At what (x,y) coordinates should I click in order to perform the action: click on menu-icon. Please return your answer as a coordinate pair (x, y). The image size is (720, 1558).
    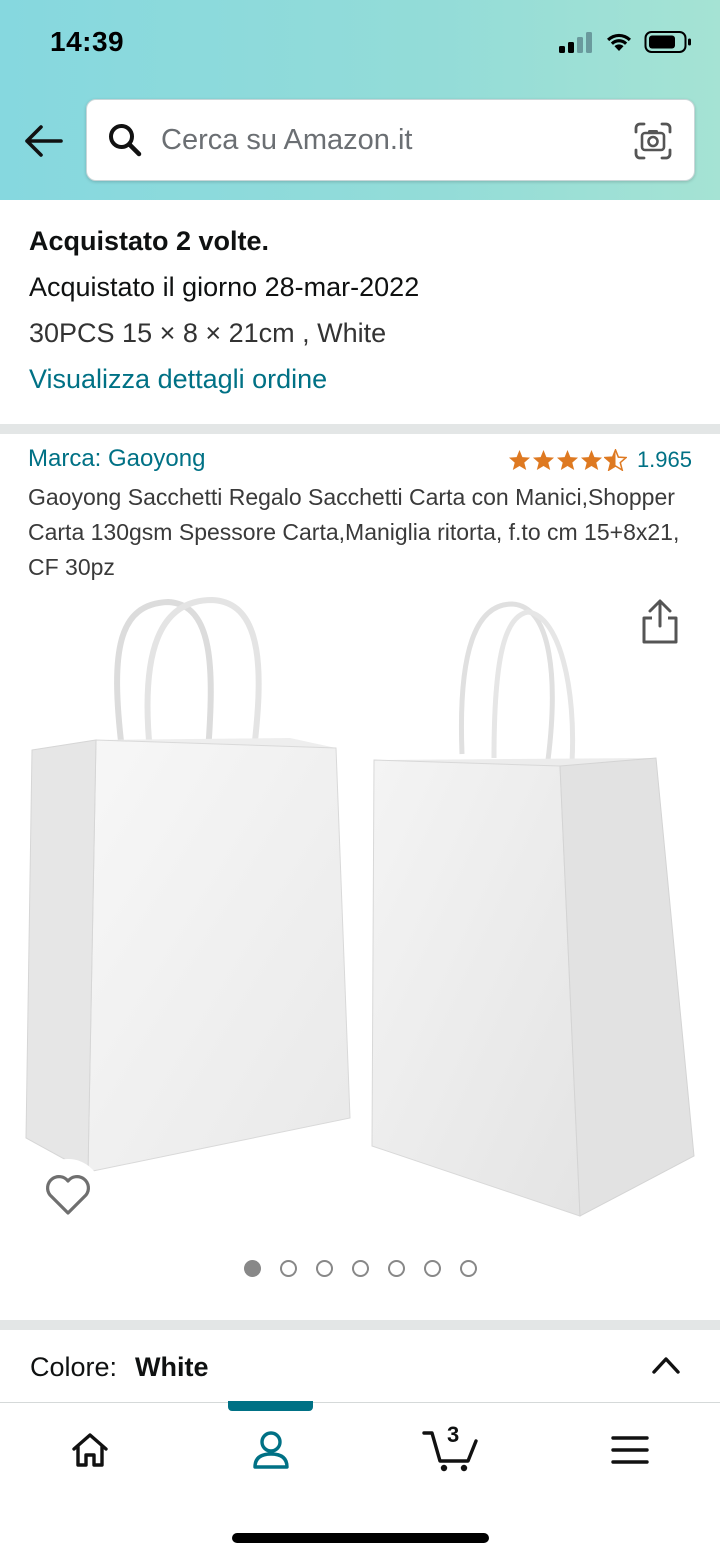
    Looking at the image, I should click on (630, 1450).